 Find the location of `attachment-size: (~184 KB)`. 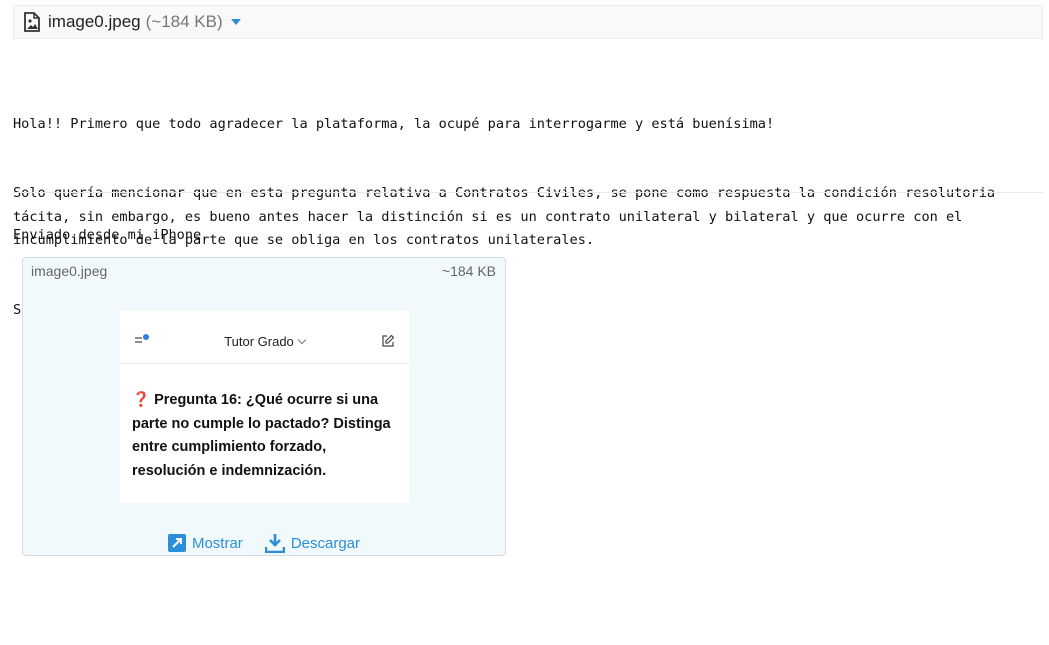

attachment-size: (~184 KB) is located at coordinates (184, 21).